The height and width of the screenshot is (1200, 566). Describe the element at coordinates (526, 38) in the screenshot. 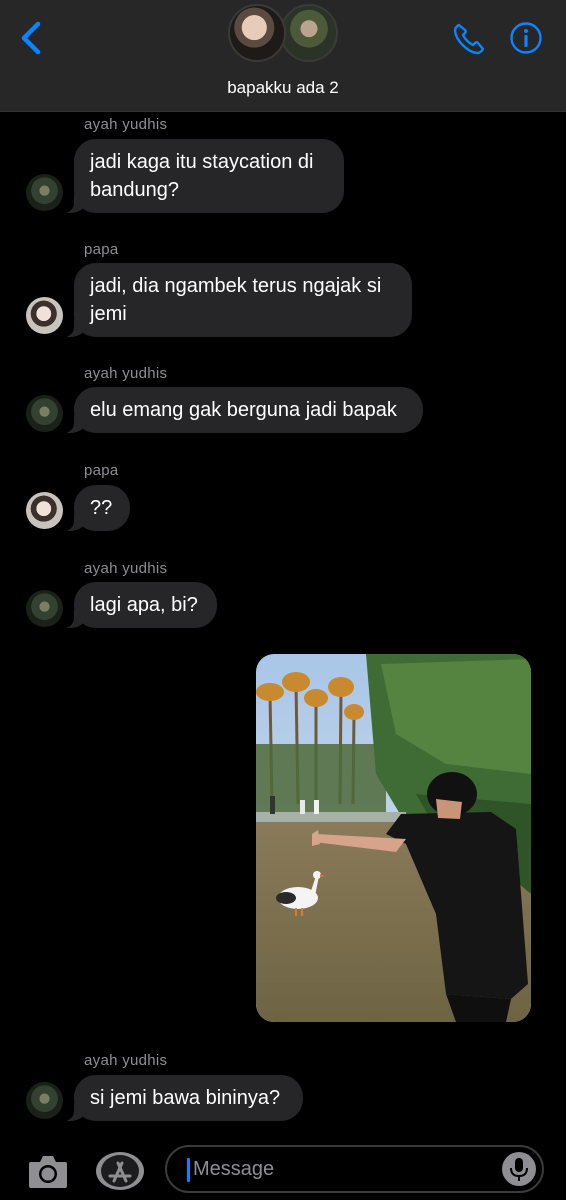

I see `info-icon` at that location.